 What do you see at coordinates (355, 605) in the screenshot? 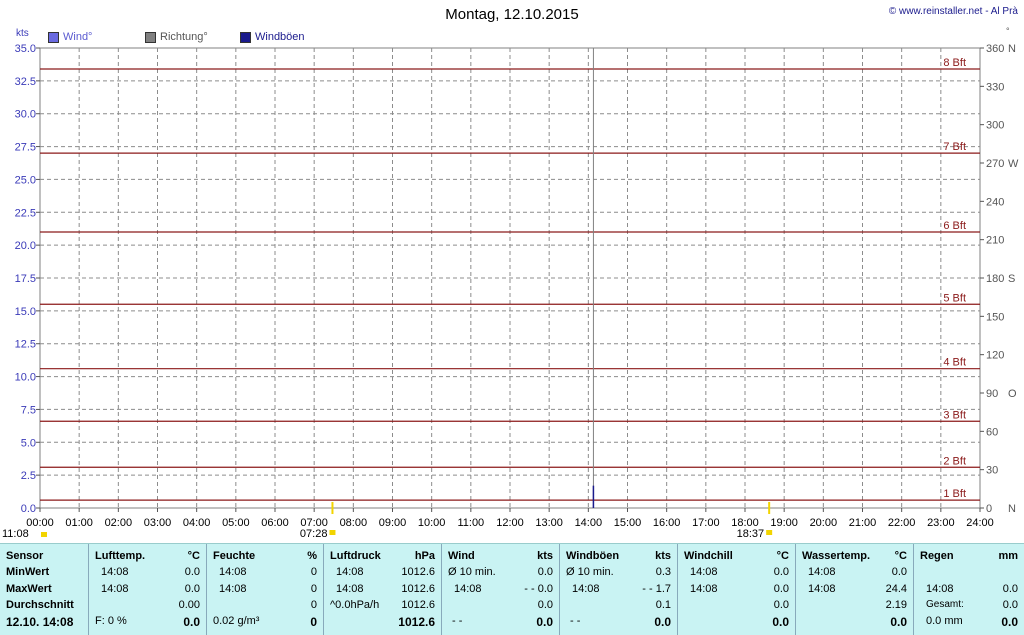
I see `pressure-trend: ^0.0hPa/h` at bounding box center [355, 605].